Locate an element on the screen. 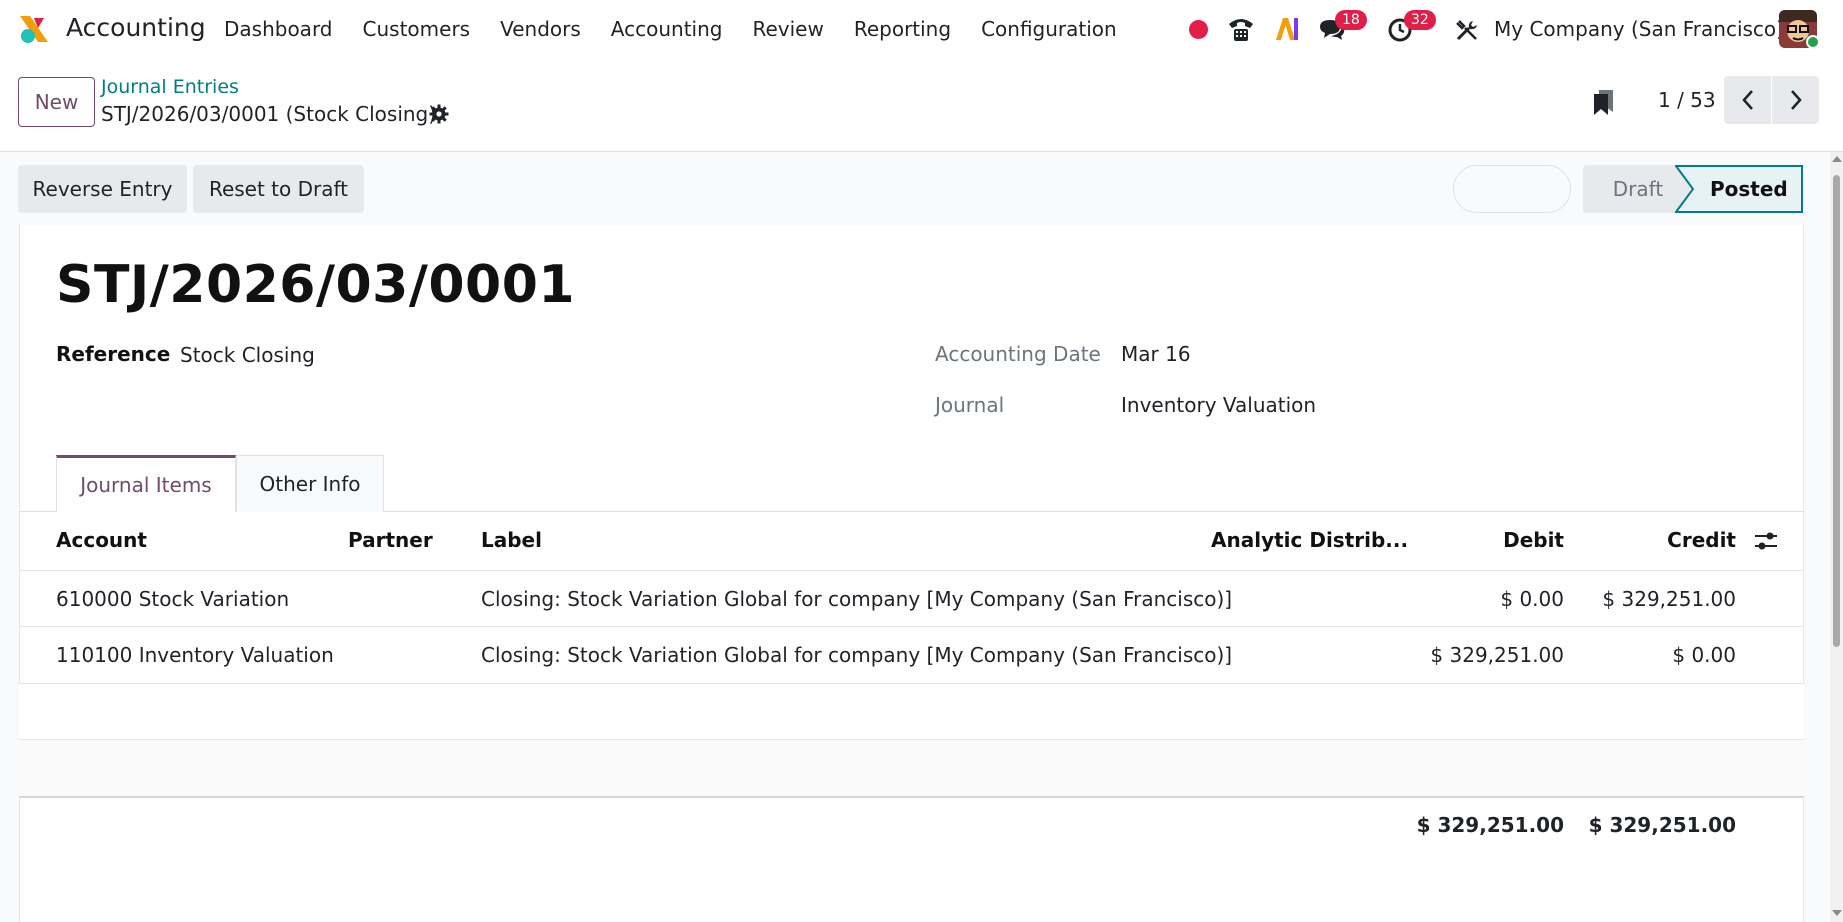 The image size is (1843, 922). ai-icon is located at coordinates (1287, 29).